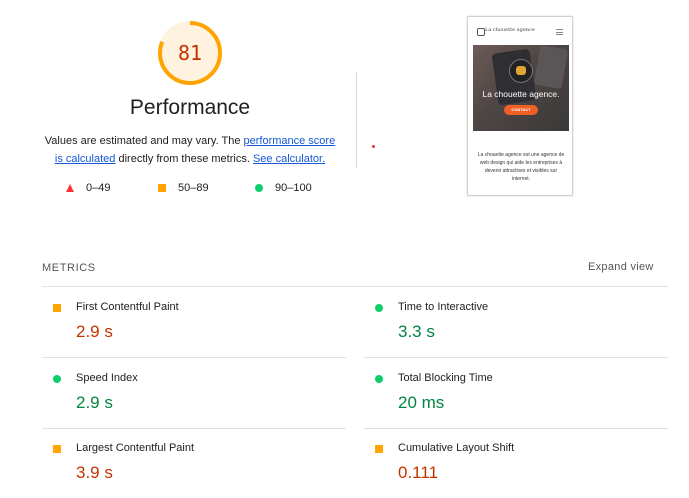 The height and width of the screenshot is (498, 689). I want to click on performance-score: 81, so click(190, 53).